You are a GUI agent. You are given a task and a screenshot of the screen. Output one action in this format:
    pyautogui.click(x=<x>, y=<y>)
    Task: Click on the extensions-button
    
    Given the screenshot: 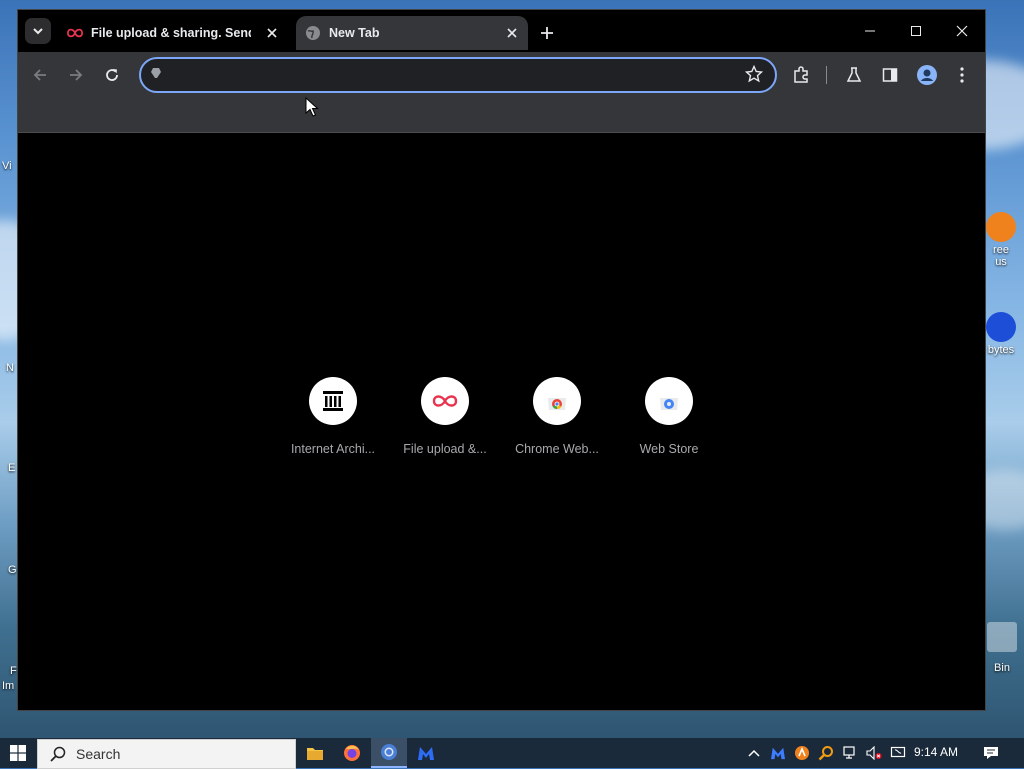 What is the action you would take?
    pyautogui.click(x=801, y=75)
    